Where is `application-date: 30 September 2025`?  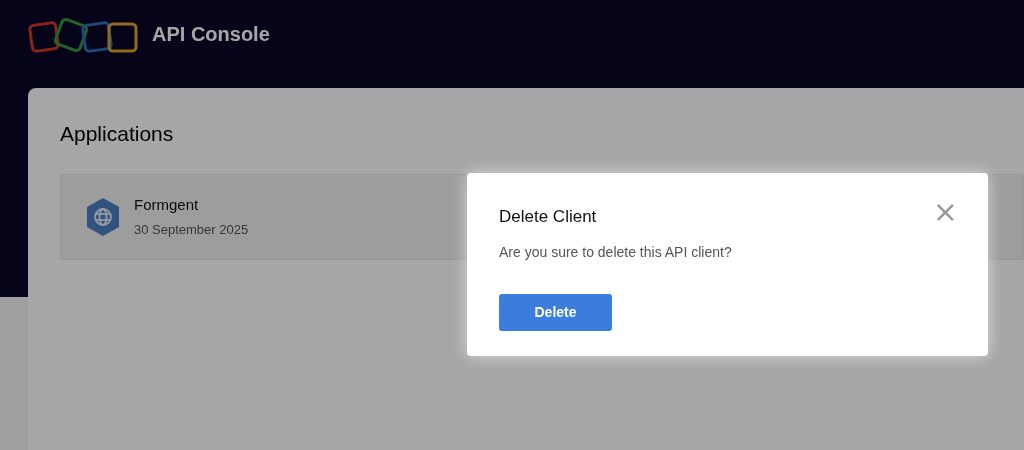 application-date: 30 September 2025 is located at coordinates (191, 229).